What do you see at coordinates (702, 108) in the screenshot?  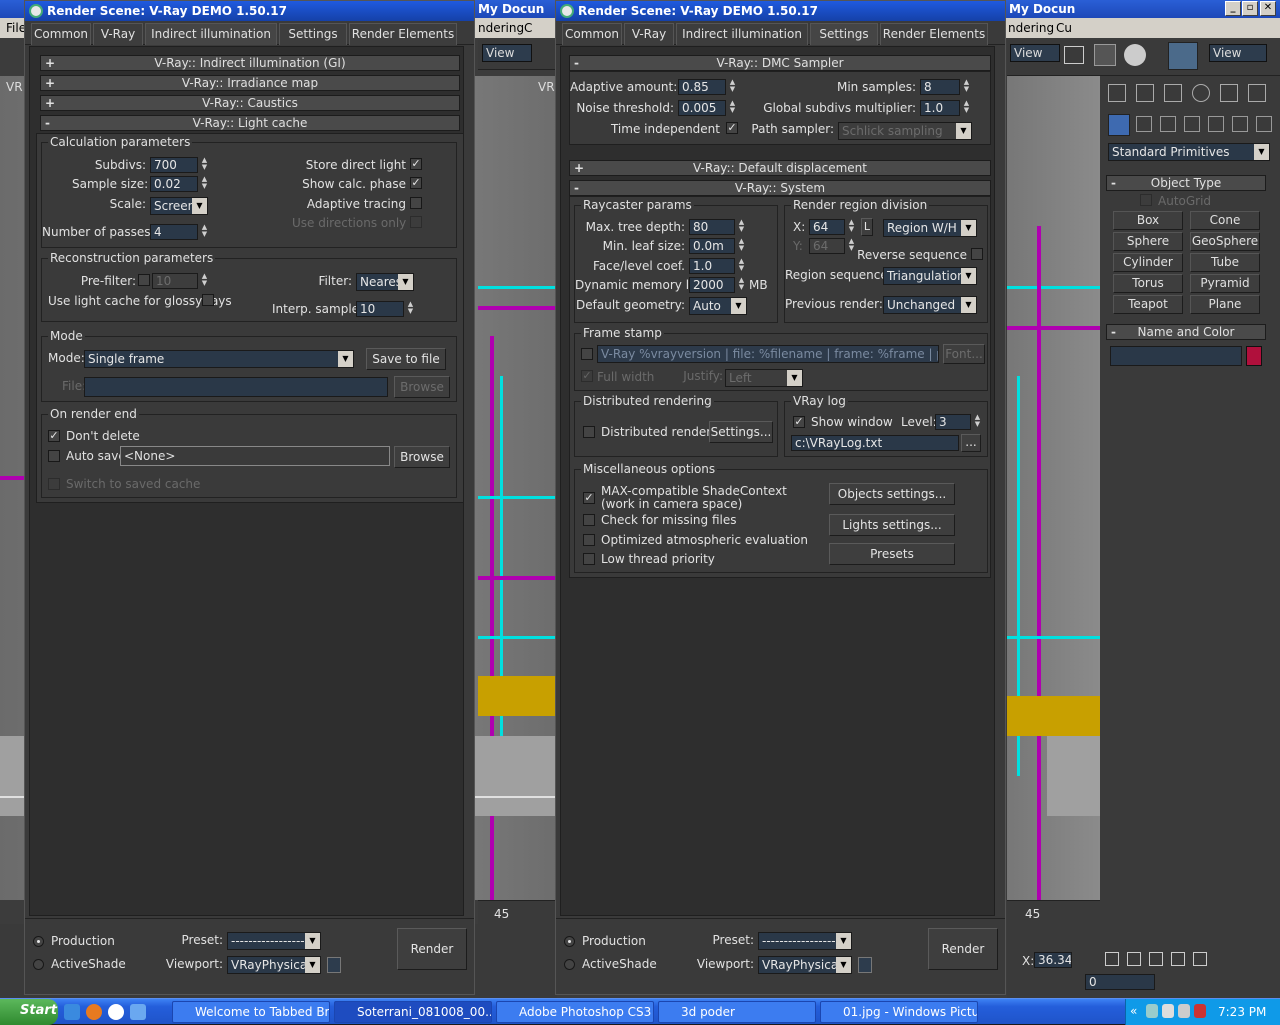 I see `noise-field: 0.005` at bounding box center [702, 108].